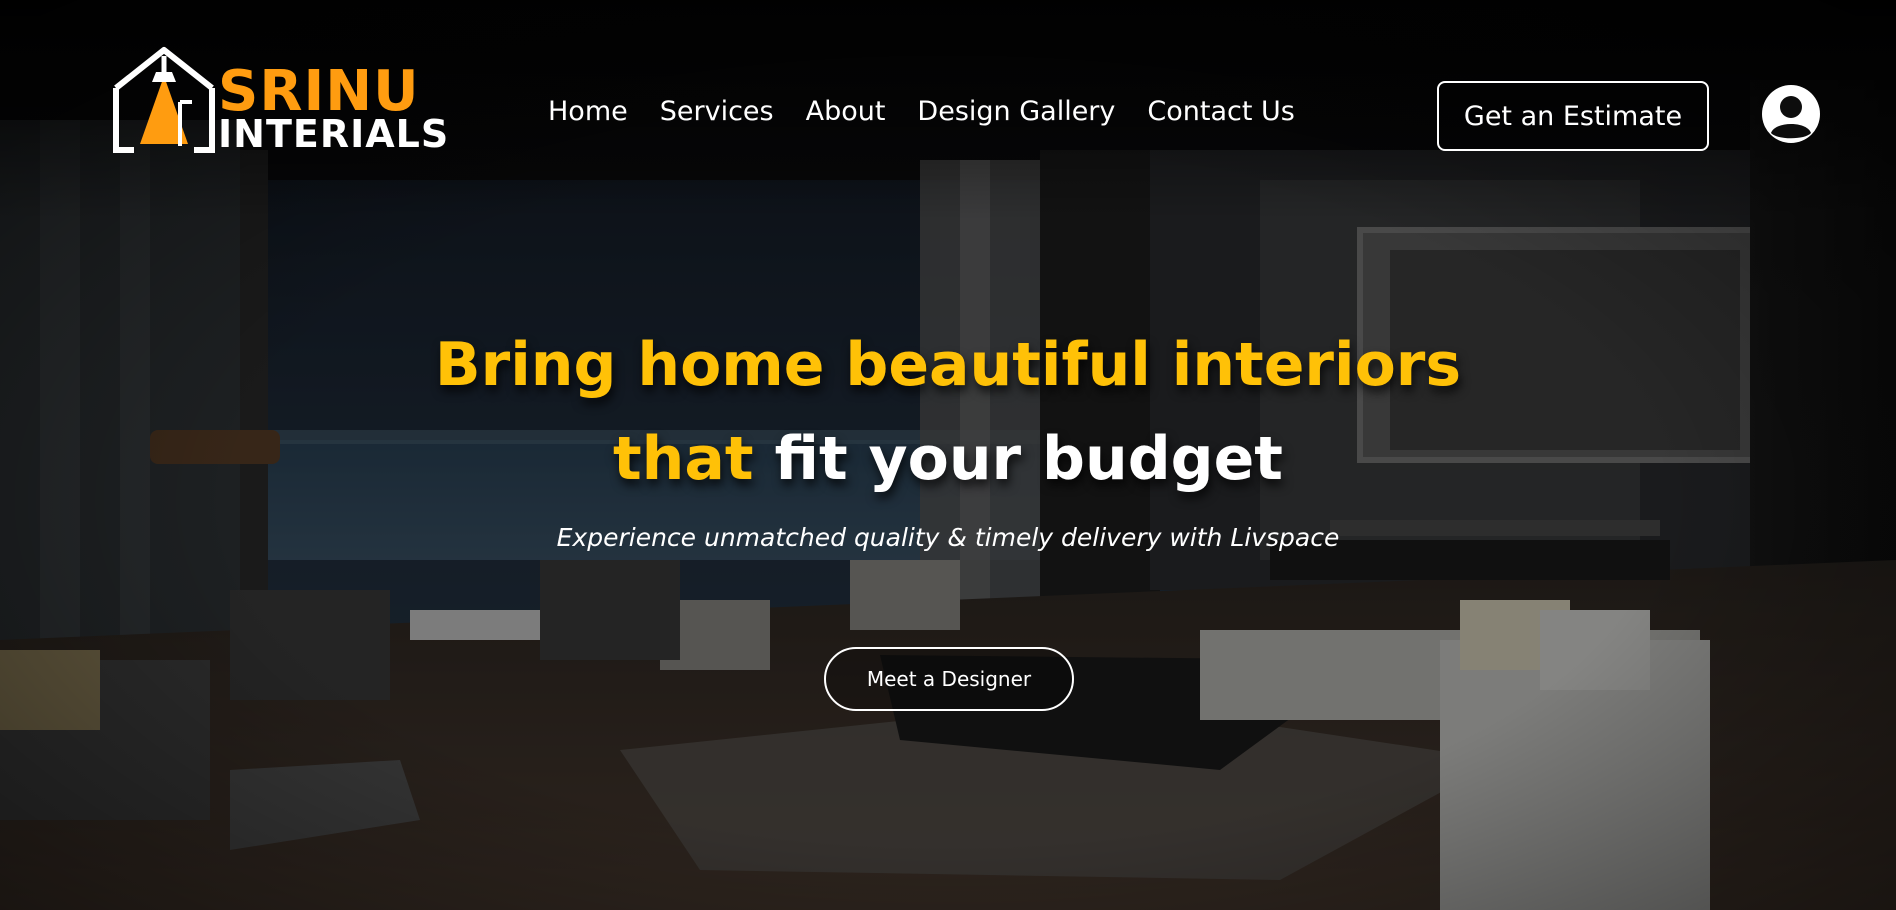  What do you see at coordinates (1028, 459) in the screenshot?
I see `headline-text-budget: fit your budget` at bounding box center [1028, 459].